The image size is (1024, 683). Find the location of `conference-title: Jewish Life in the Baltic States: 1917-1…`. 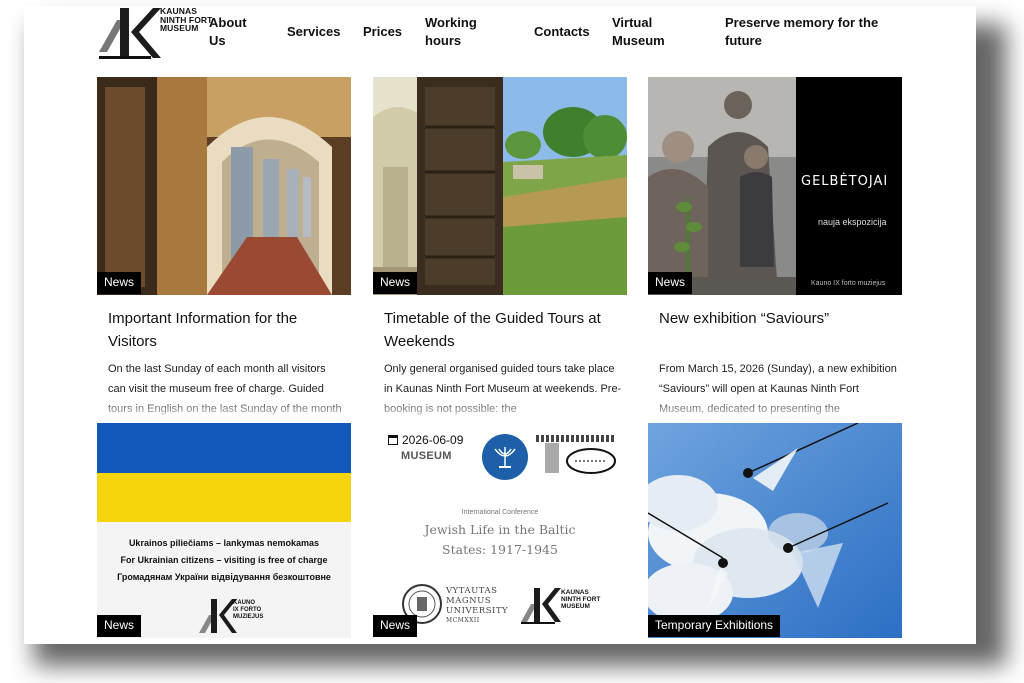

conference-title: Jewish Life in the Baltic States: 1917-1… is located at coordinates (500, 539).